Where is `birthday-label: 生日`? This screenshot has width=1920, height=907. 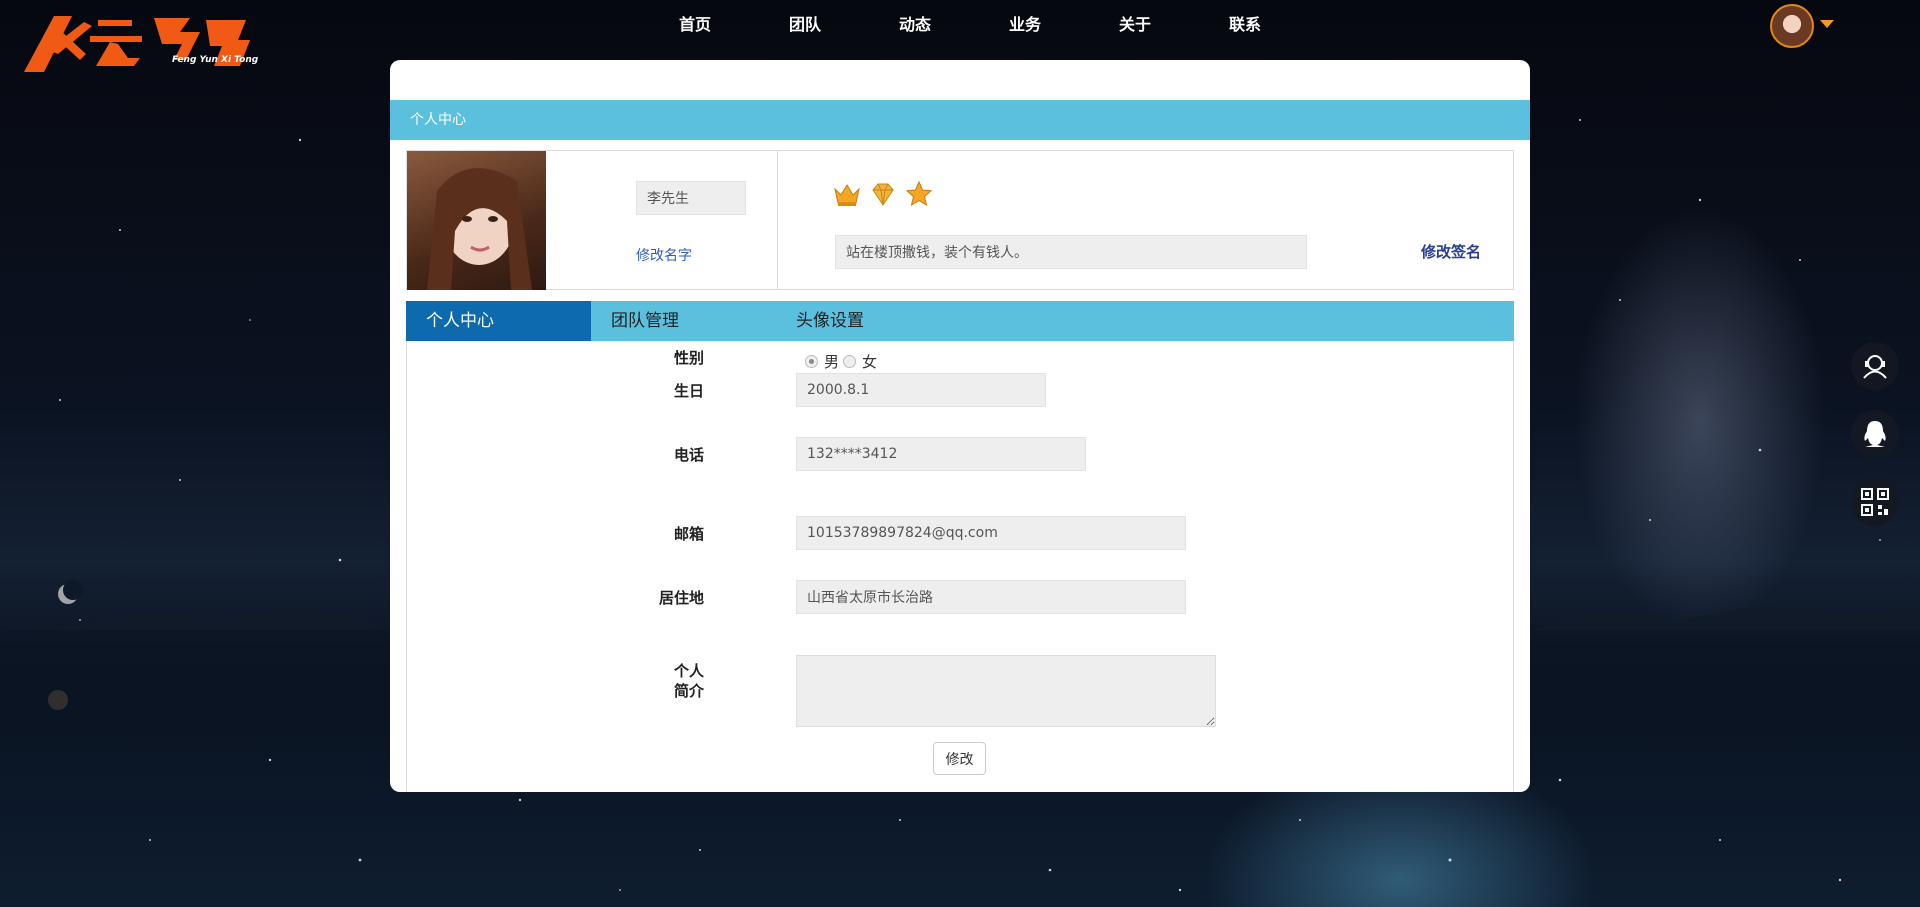
birthday-label: 生日 is located at coordinates (688, 391).